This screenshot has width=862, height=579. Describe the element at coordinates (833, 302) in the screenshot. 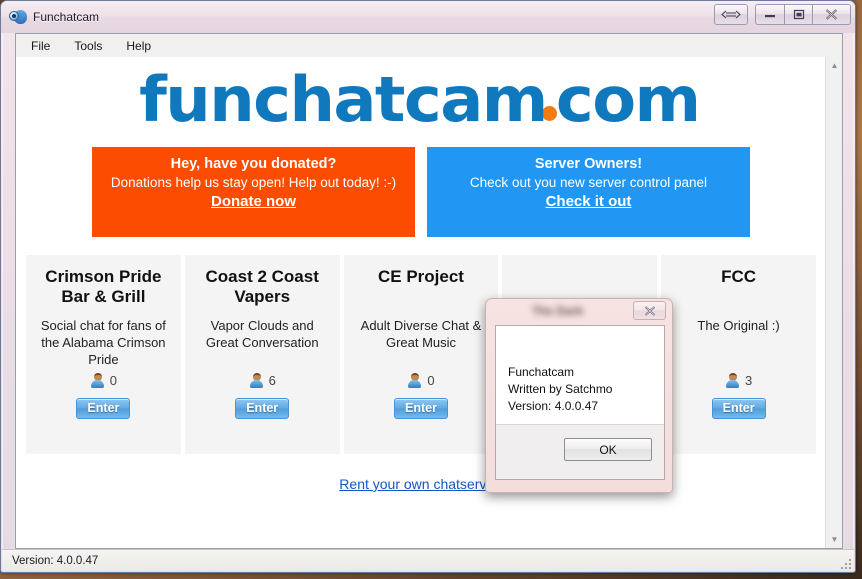

I see `vertical-scrollbar: ▲ ▼` at that location.